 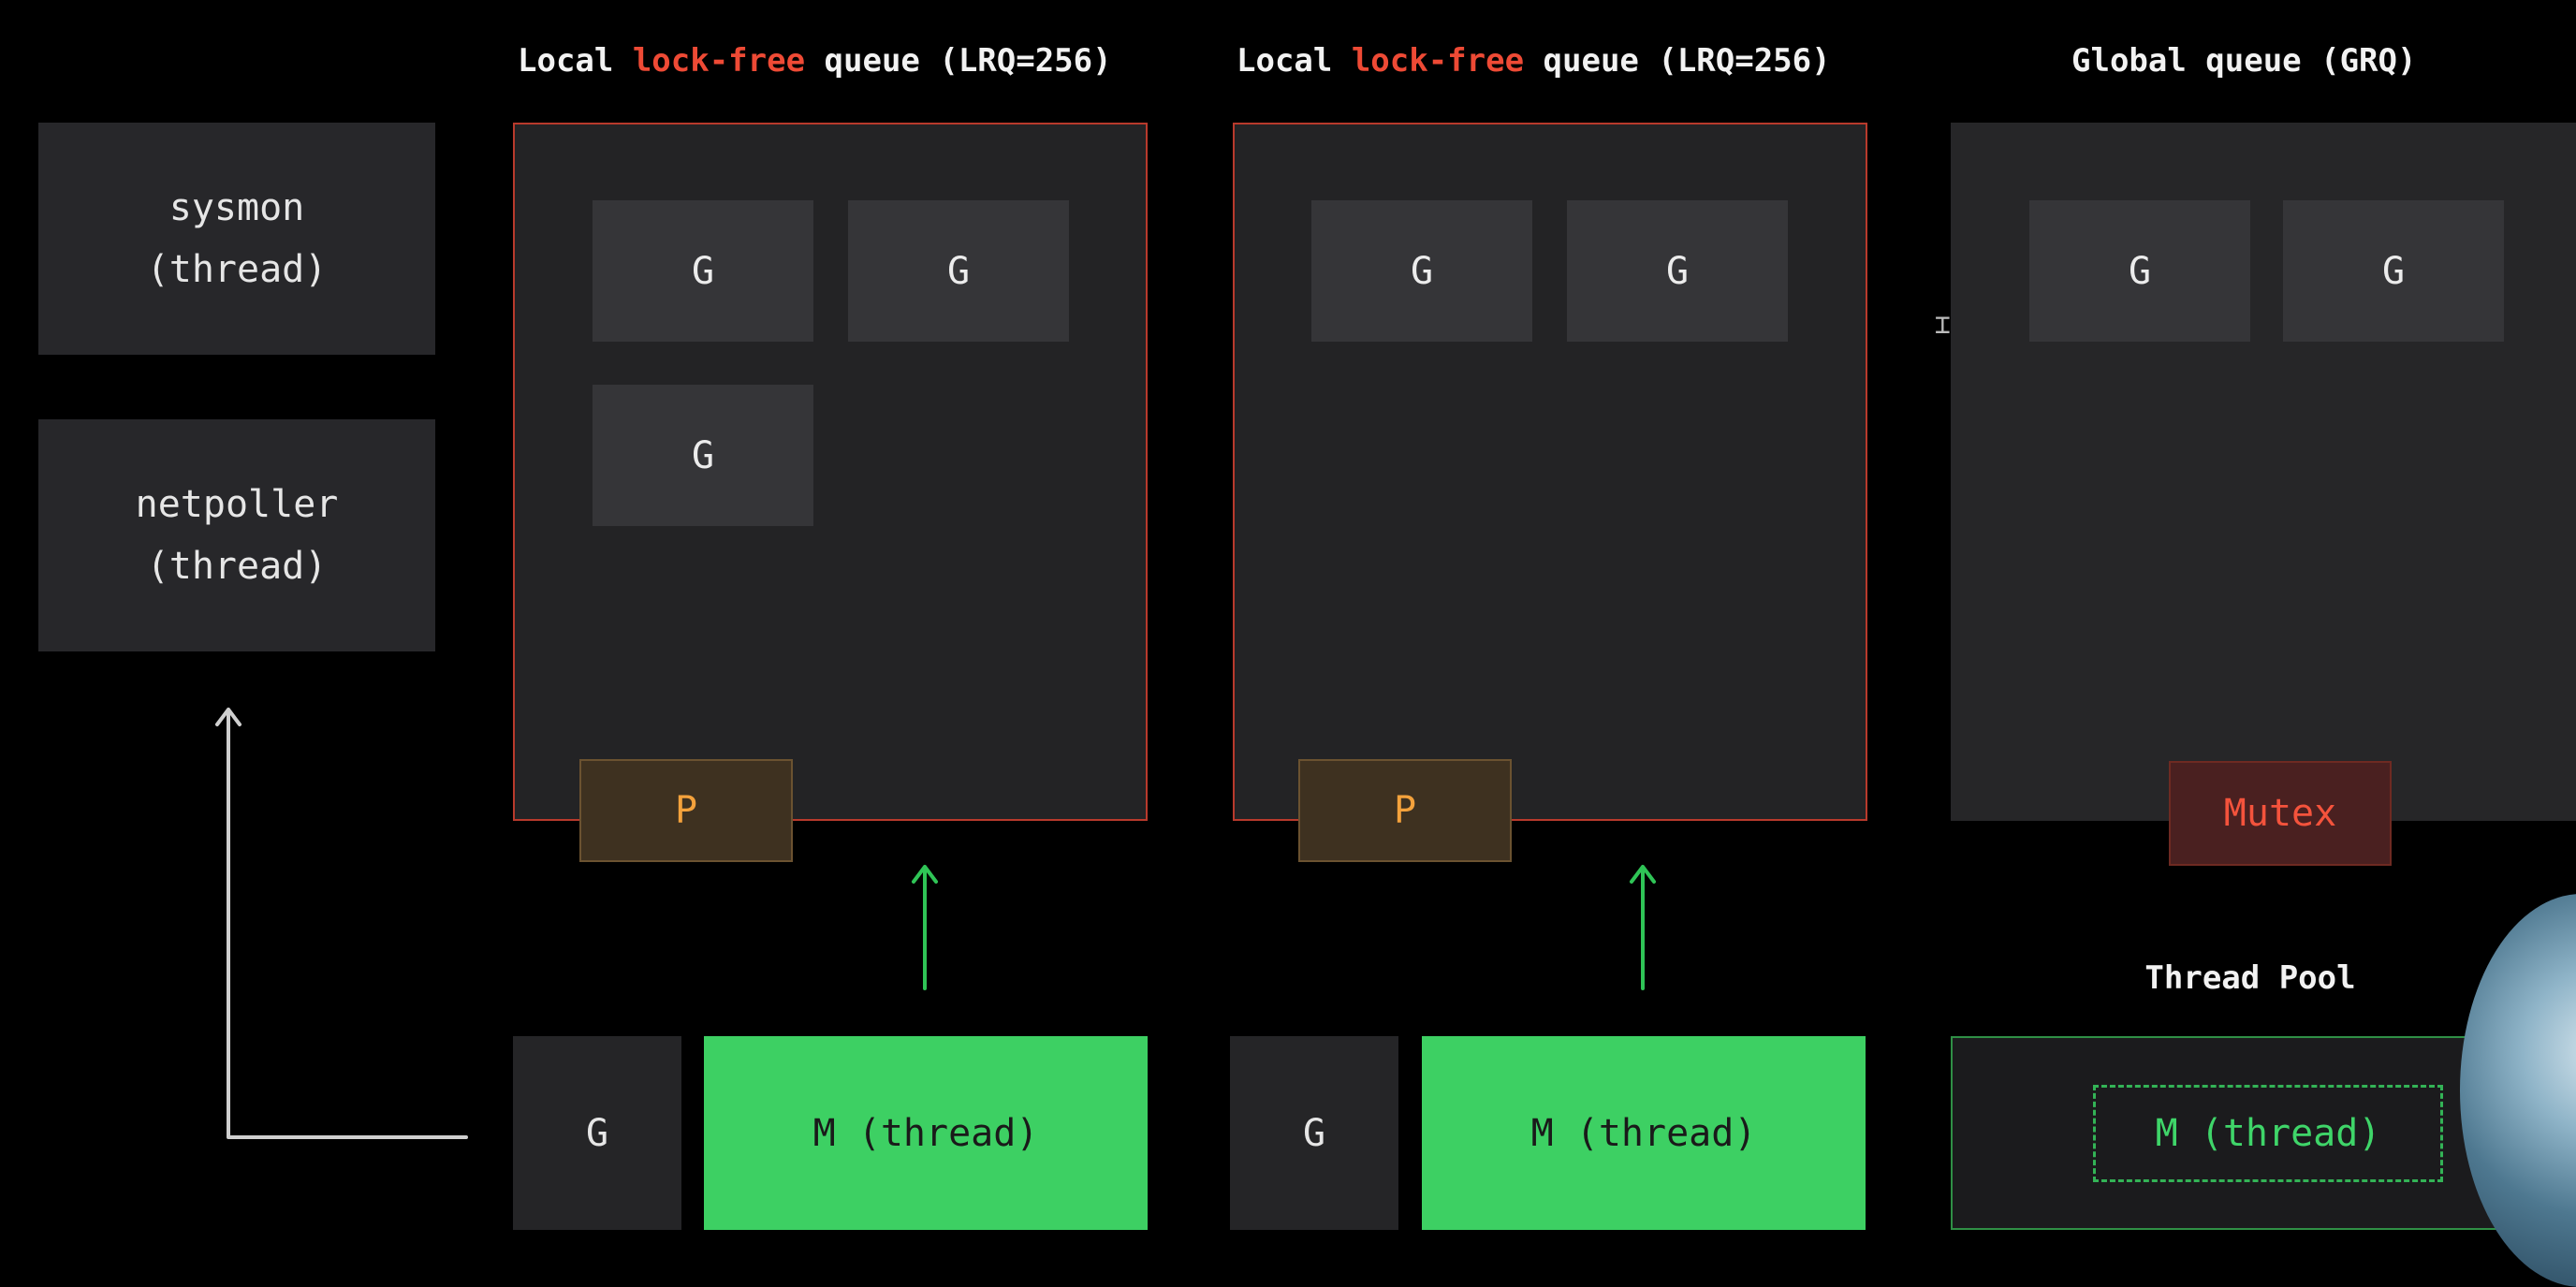 What do you see at coordinates (1643, 927) in the screenshot?
I see `arrow-m2-to-p2` at bounding box center [1643, 927].